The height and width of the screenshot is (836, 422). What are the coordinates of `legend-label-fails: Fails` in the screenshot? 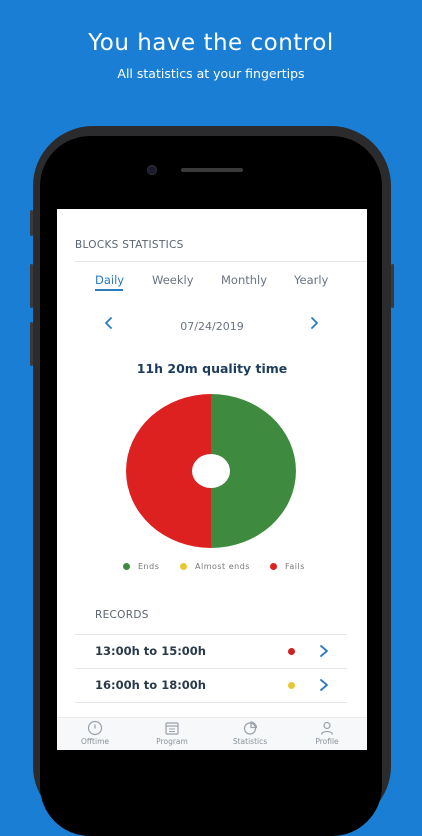 It's located at (295, 566).